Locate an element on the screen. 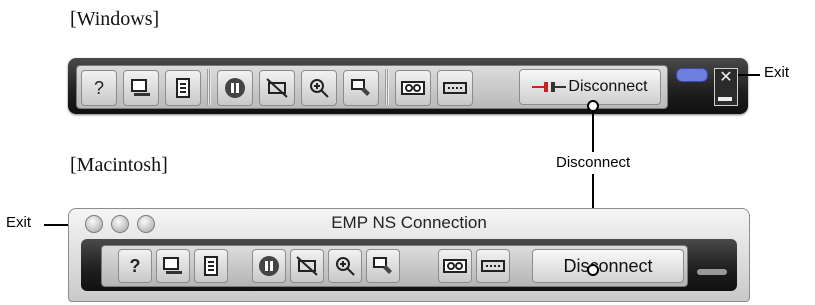  minimize-icon is located at coordinates (725, 99).